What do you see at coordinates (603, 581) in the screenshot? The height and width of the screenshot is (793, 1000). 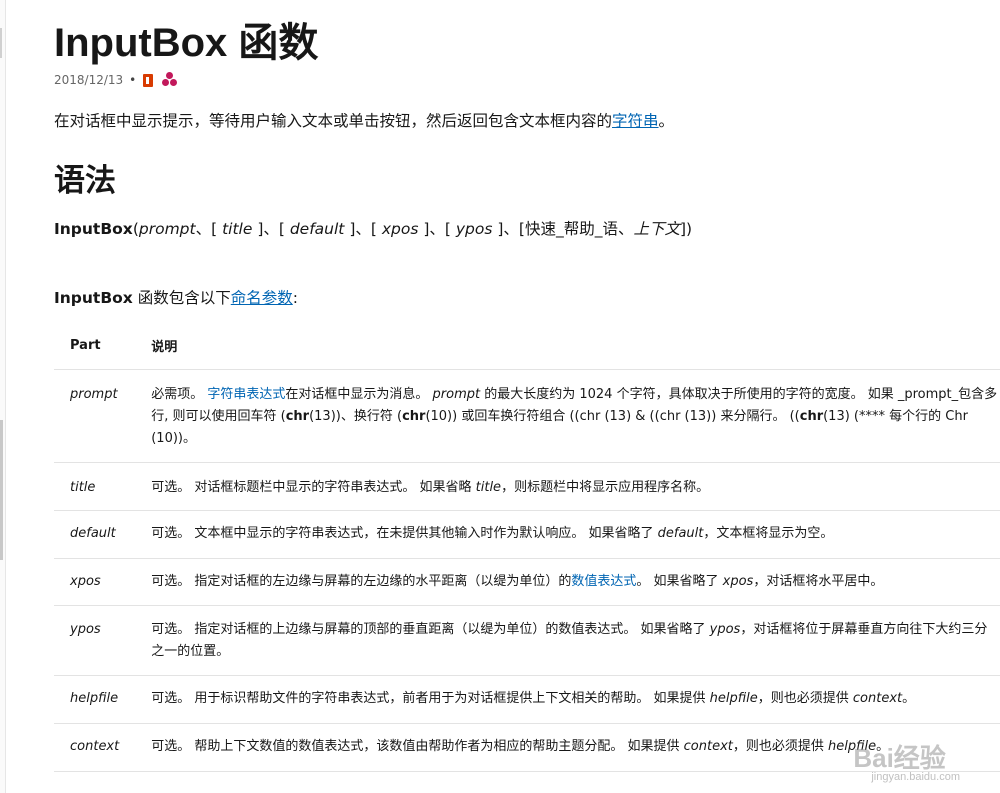 I see `numeric-expression-link: 数值表达式` at bounding box center [603, 581].